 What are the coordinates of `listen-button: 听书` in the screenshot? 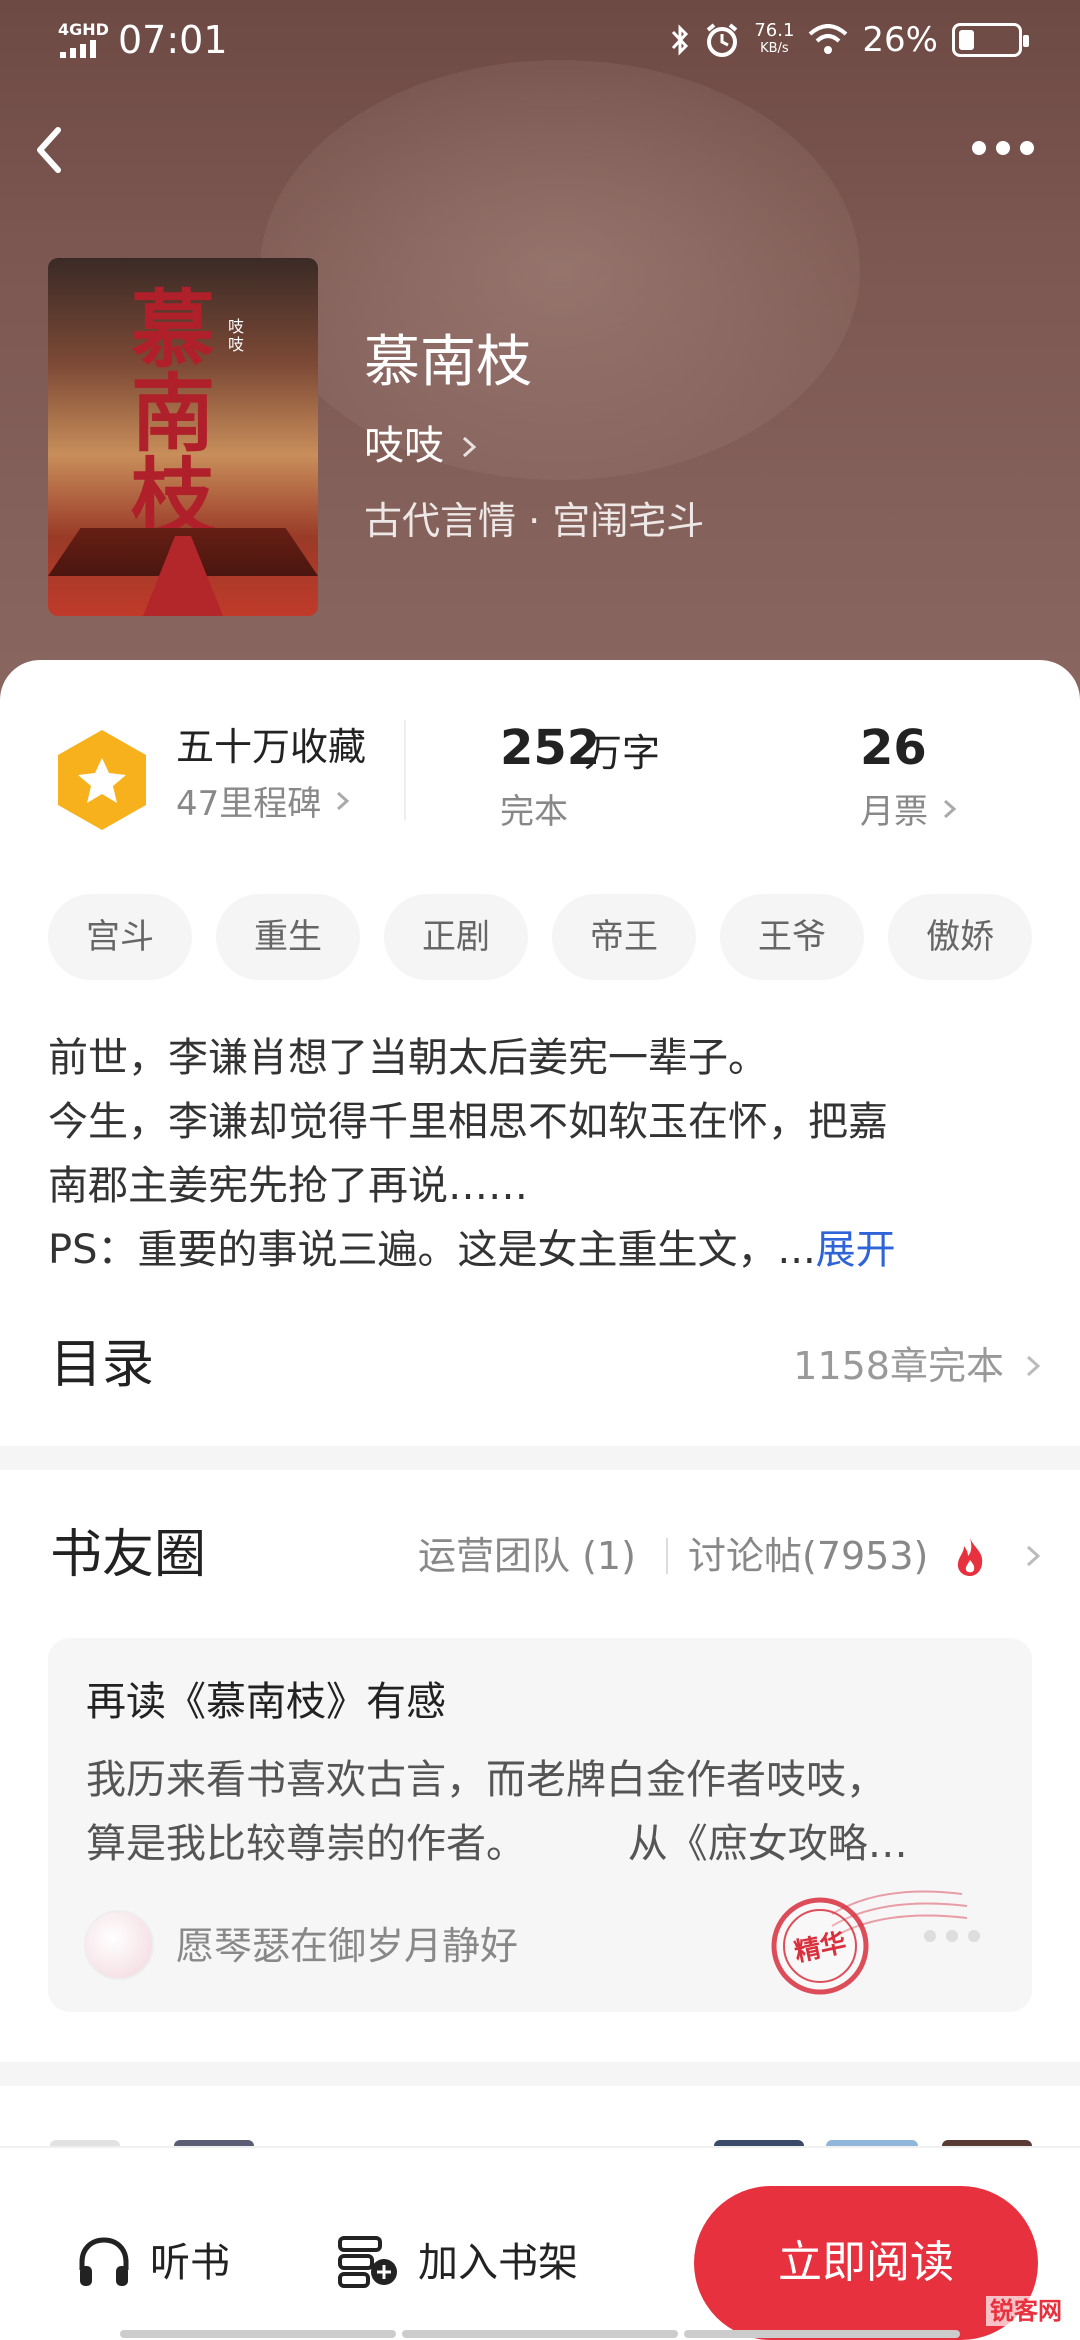 It's located at (190, 2263).